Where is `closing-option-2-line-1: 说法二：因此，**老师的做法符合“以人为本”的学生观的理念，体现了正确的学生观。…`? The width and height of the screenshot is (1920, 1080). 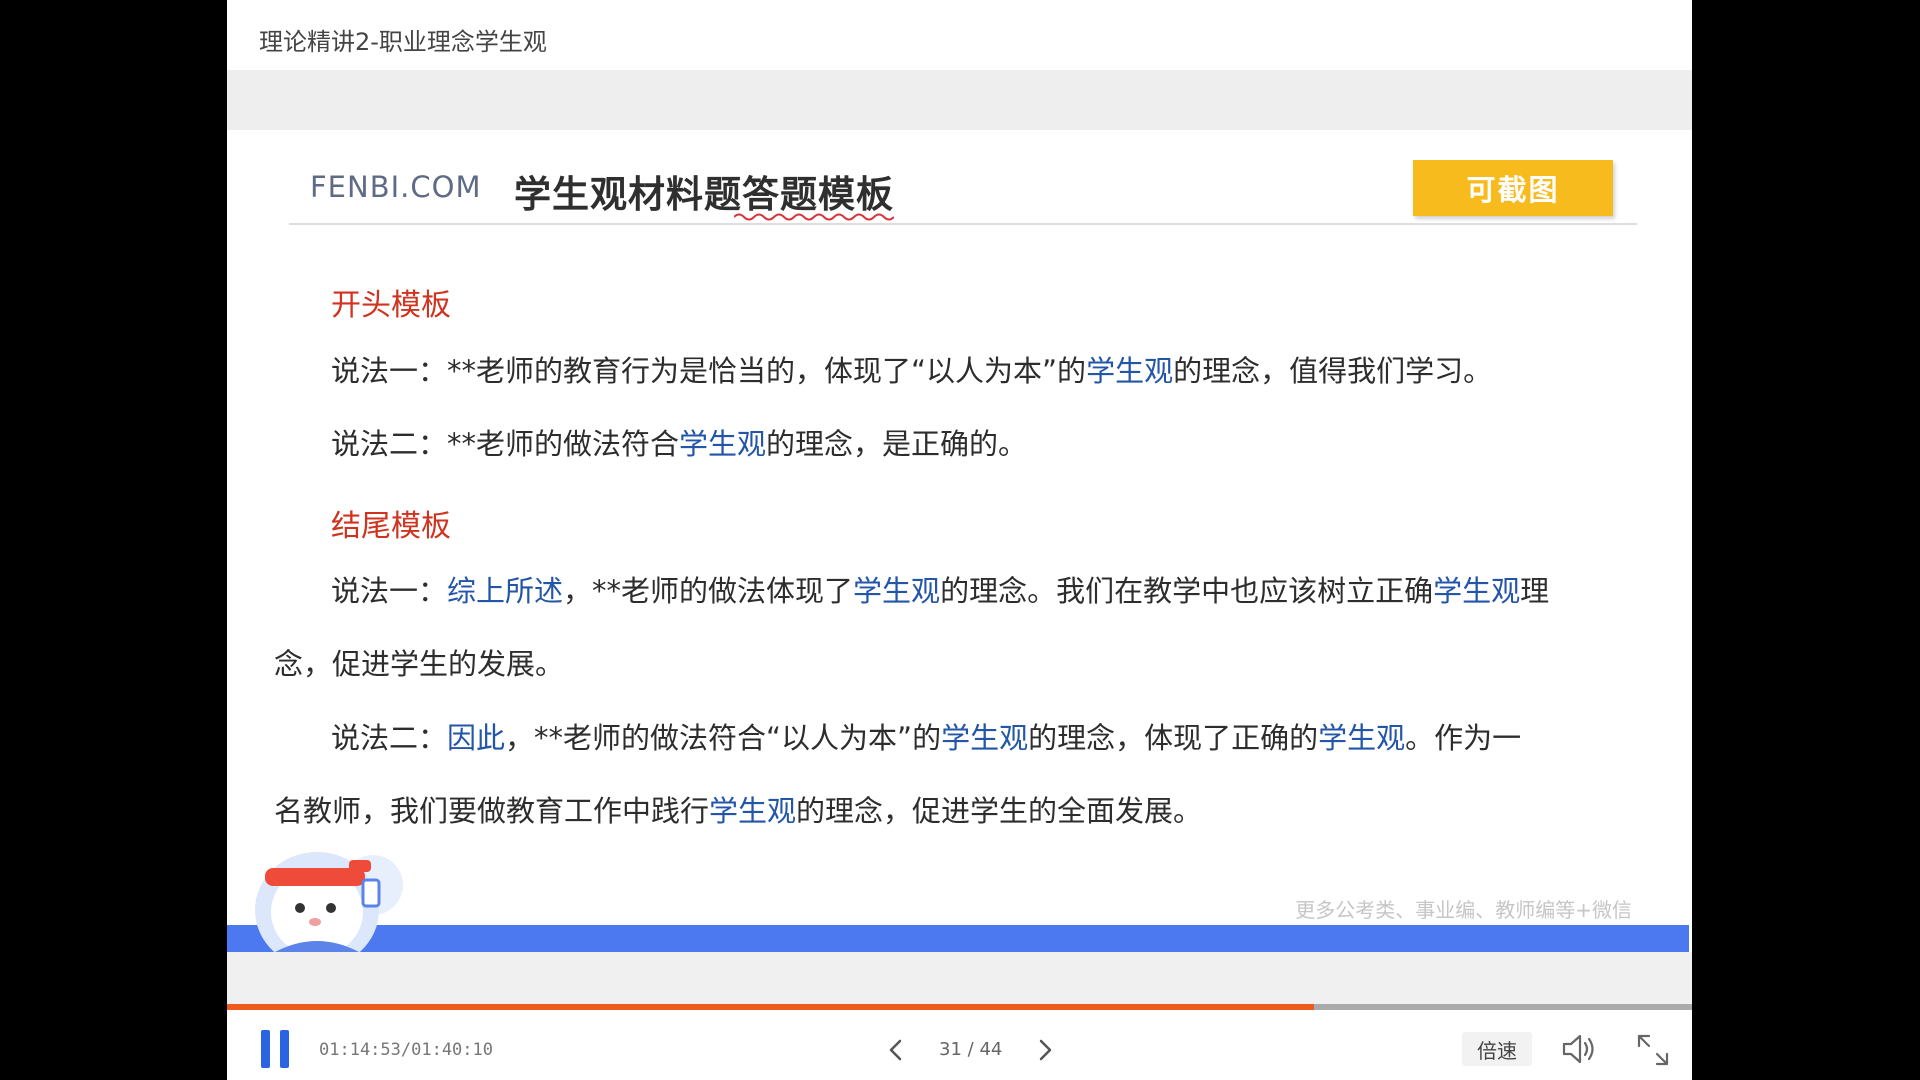
closing-option-2-line-1: 说法二：因此，**老师的做法符合“以人为本”的学生观的理念，体现了正确的学生观。… is located at coordinates (926, 738).